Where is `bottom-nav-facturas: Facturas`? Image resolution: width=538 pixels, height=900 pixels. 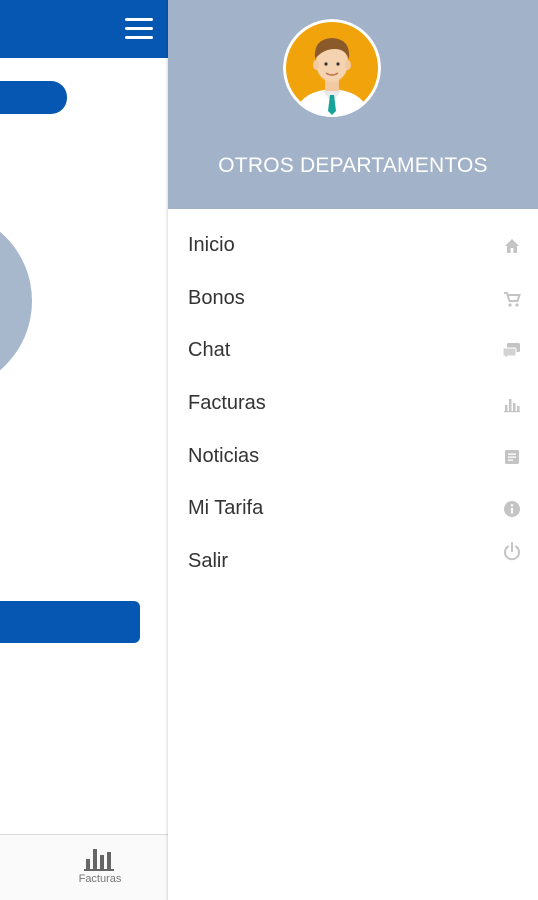 bottom-nav-facturas: Facturas is located at coordinates (100, 864).